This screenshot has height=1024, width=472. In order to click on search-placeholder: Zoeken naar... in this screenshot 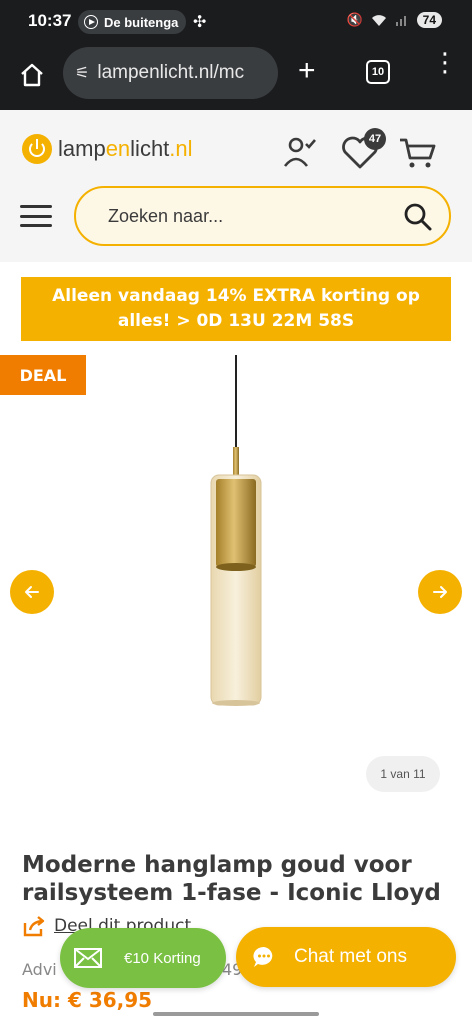, I will do `click(166, 215)`.